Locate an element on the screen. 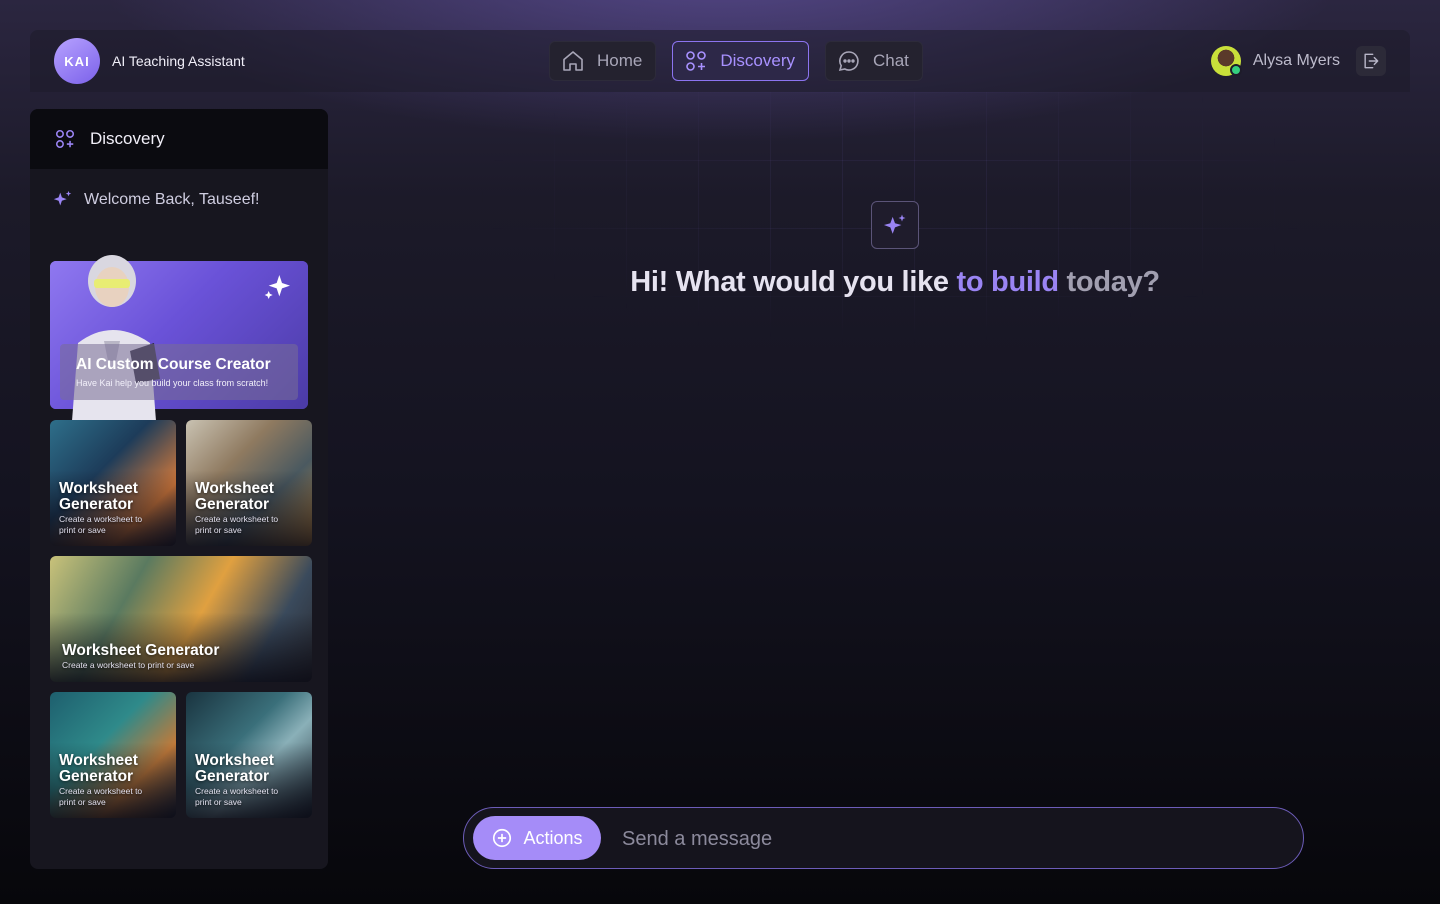  sidebar-header: Discovery is located at coordinates (179, 139).